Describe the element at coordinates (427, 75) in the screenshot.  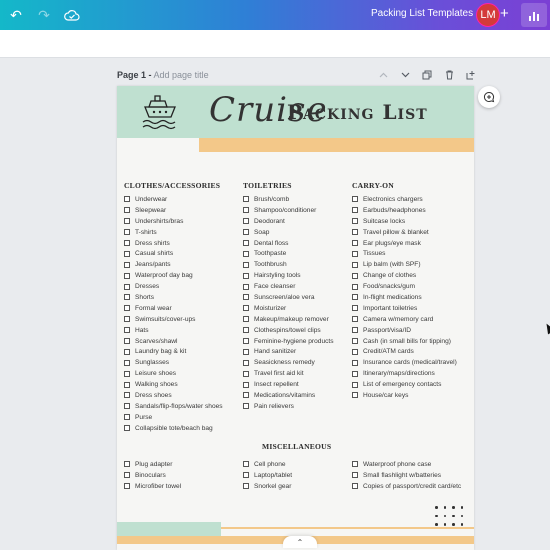
I see `duplicate-page-icon` at that location.